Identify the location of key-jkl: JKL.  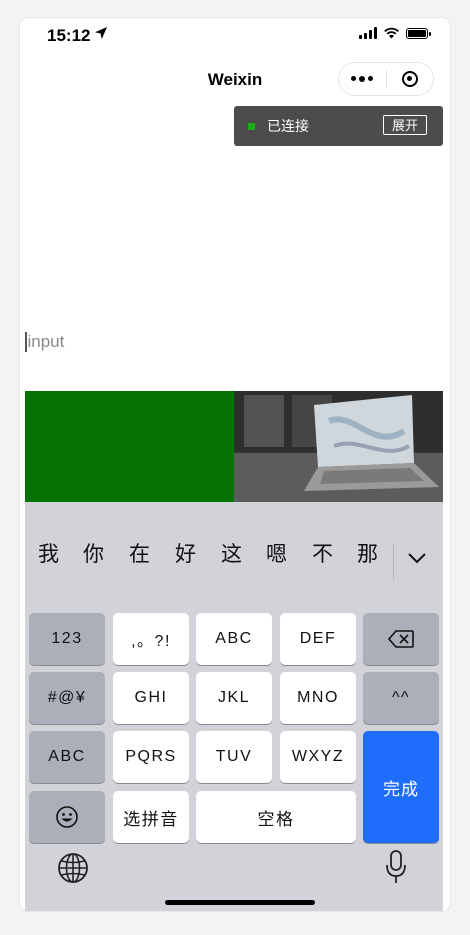
(234, 698).